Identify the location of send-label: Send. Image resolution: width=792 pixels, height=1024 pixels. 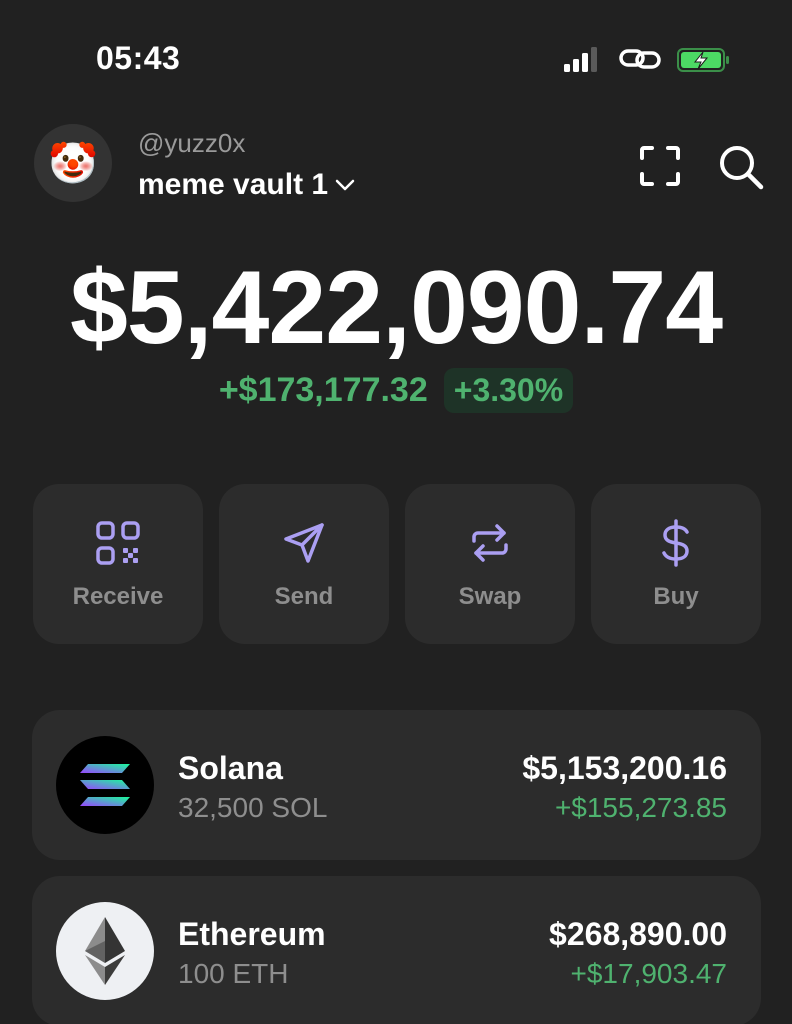
(304, 596).